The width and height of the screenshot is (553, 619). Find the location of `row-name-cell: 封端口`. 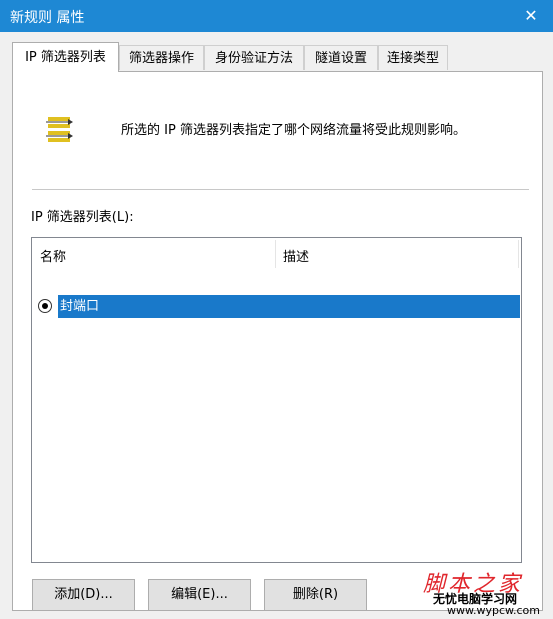

row-name-cell: 封端口 is located at coordinates (80, 306).